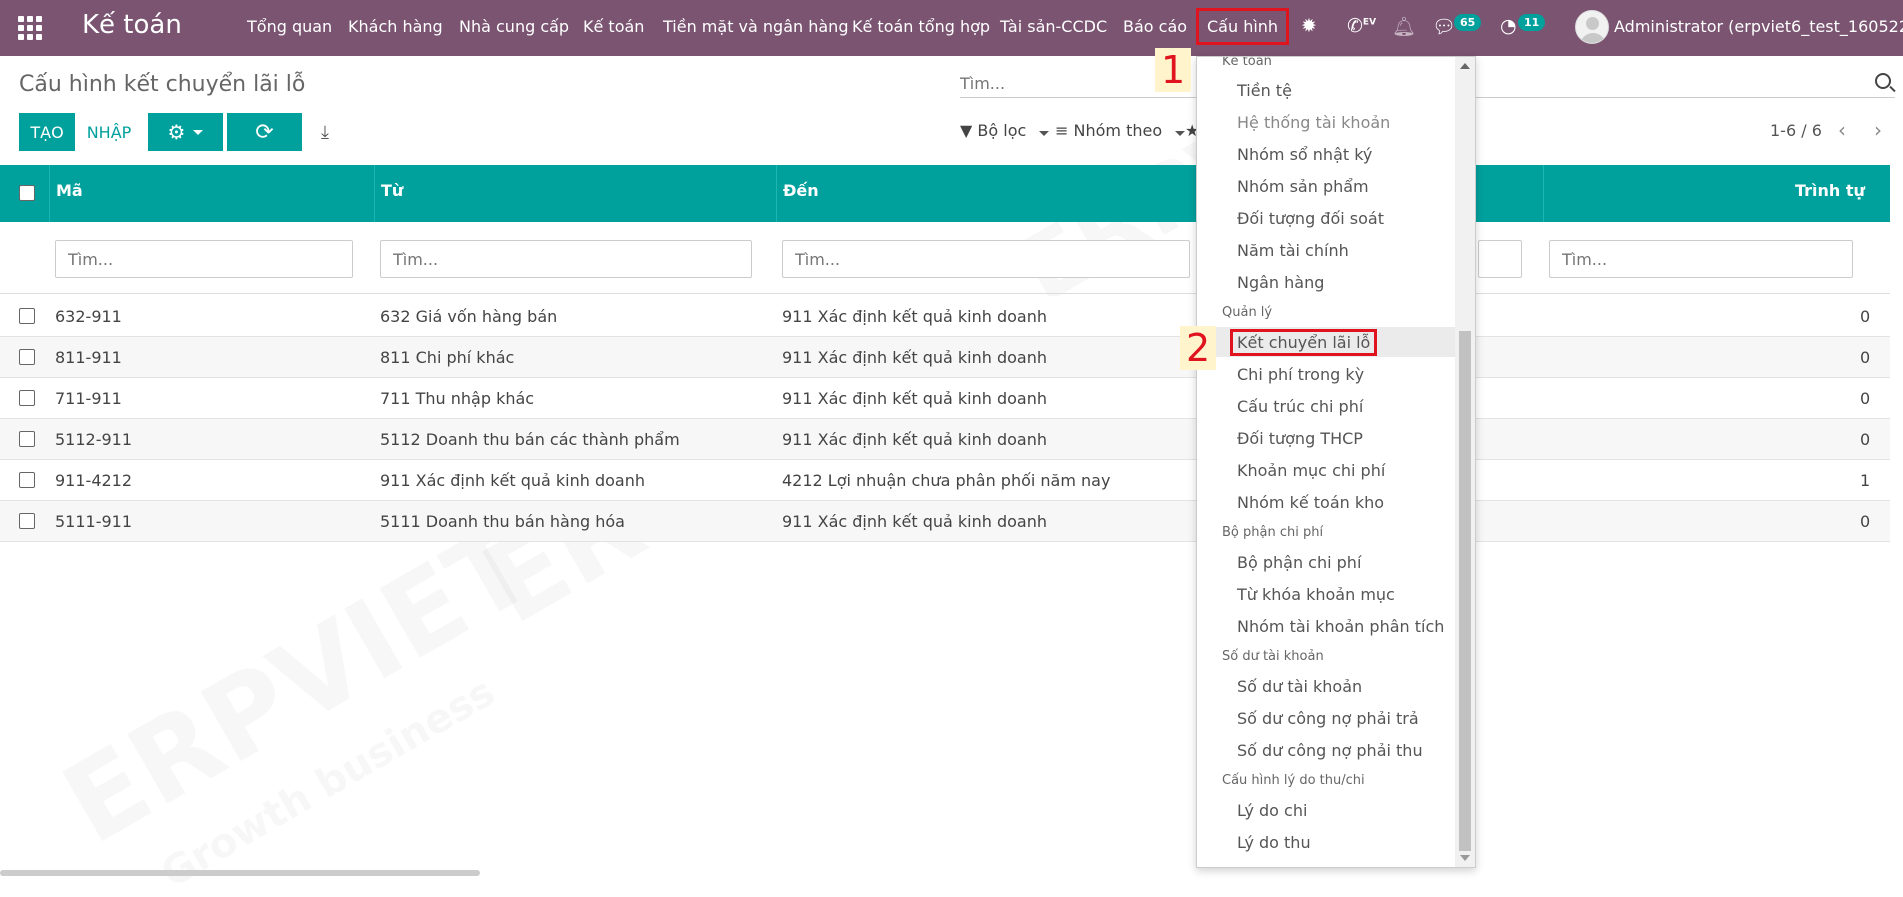 The height and width of the screenshot is (897, 1903). I want to click on activity-clock-icon: ◔, so click(1508, 26).